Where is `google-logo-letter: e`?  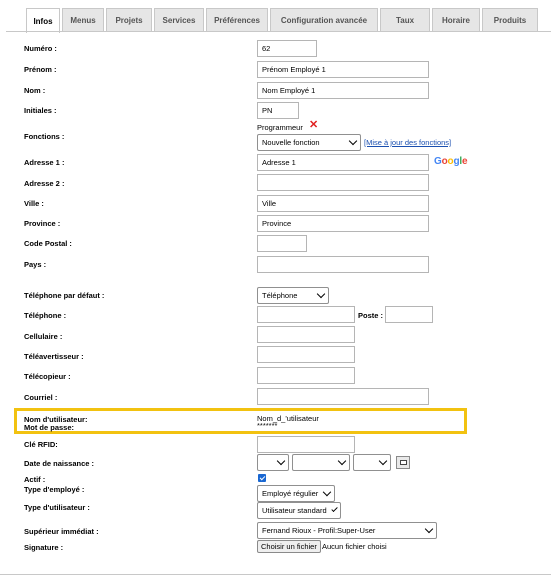 google-logo-letter: e is located at coordinates (464, 161).